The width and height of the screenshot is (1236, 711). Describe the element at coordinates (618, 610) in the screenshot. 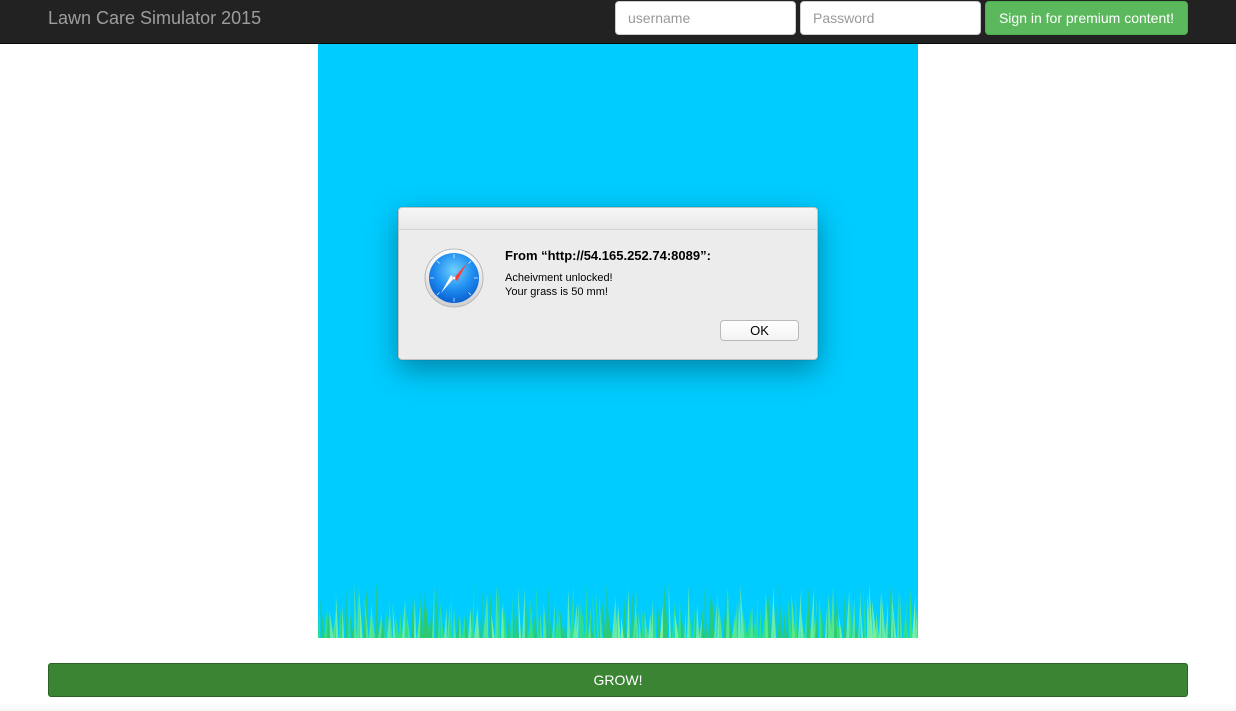

I see `grass-strip` at that location.